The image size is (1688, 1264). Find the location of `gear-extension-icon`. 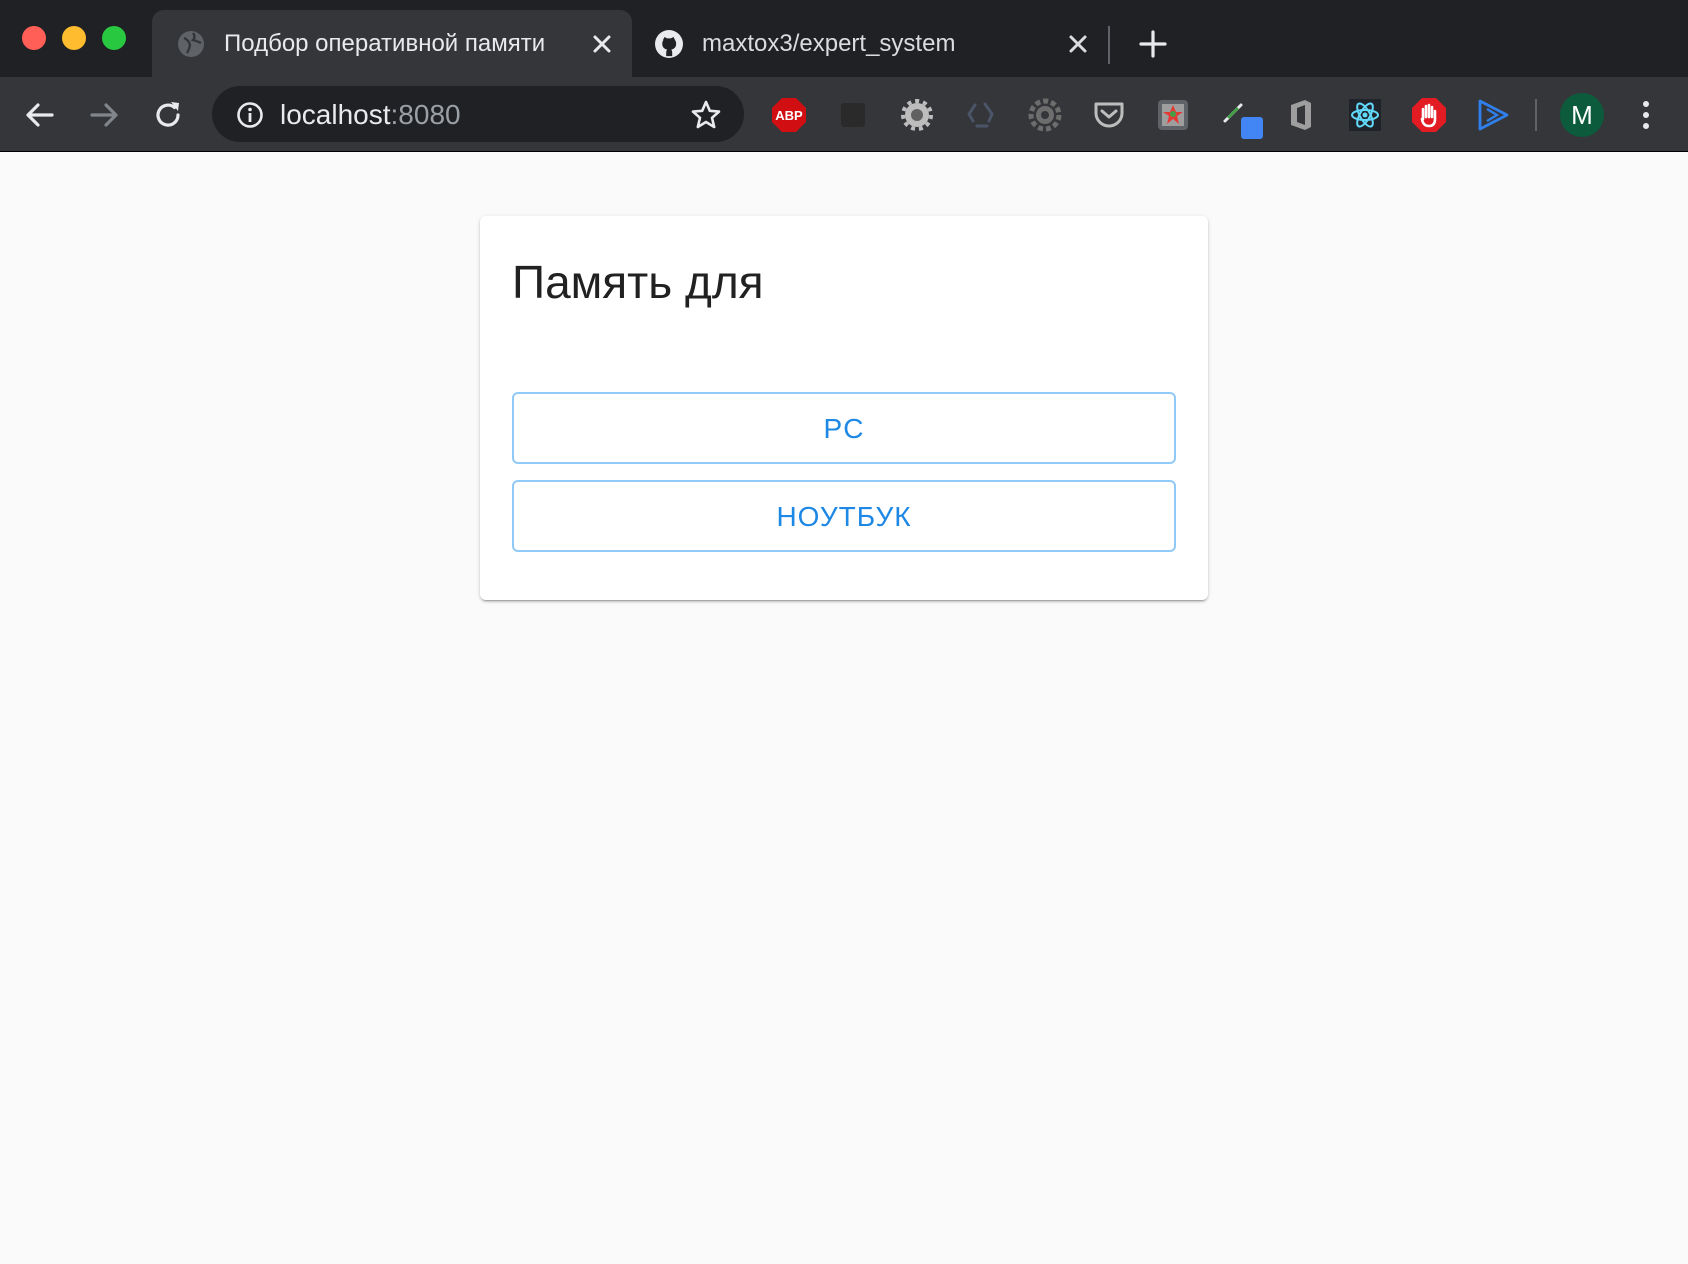

gear-extension-icon is located at coordinates (917, 115).